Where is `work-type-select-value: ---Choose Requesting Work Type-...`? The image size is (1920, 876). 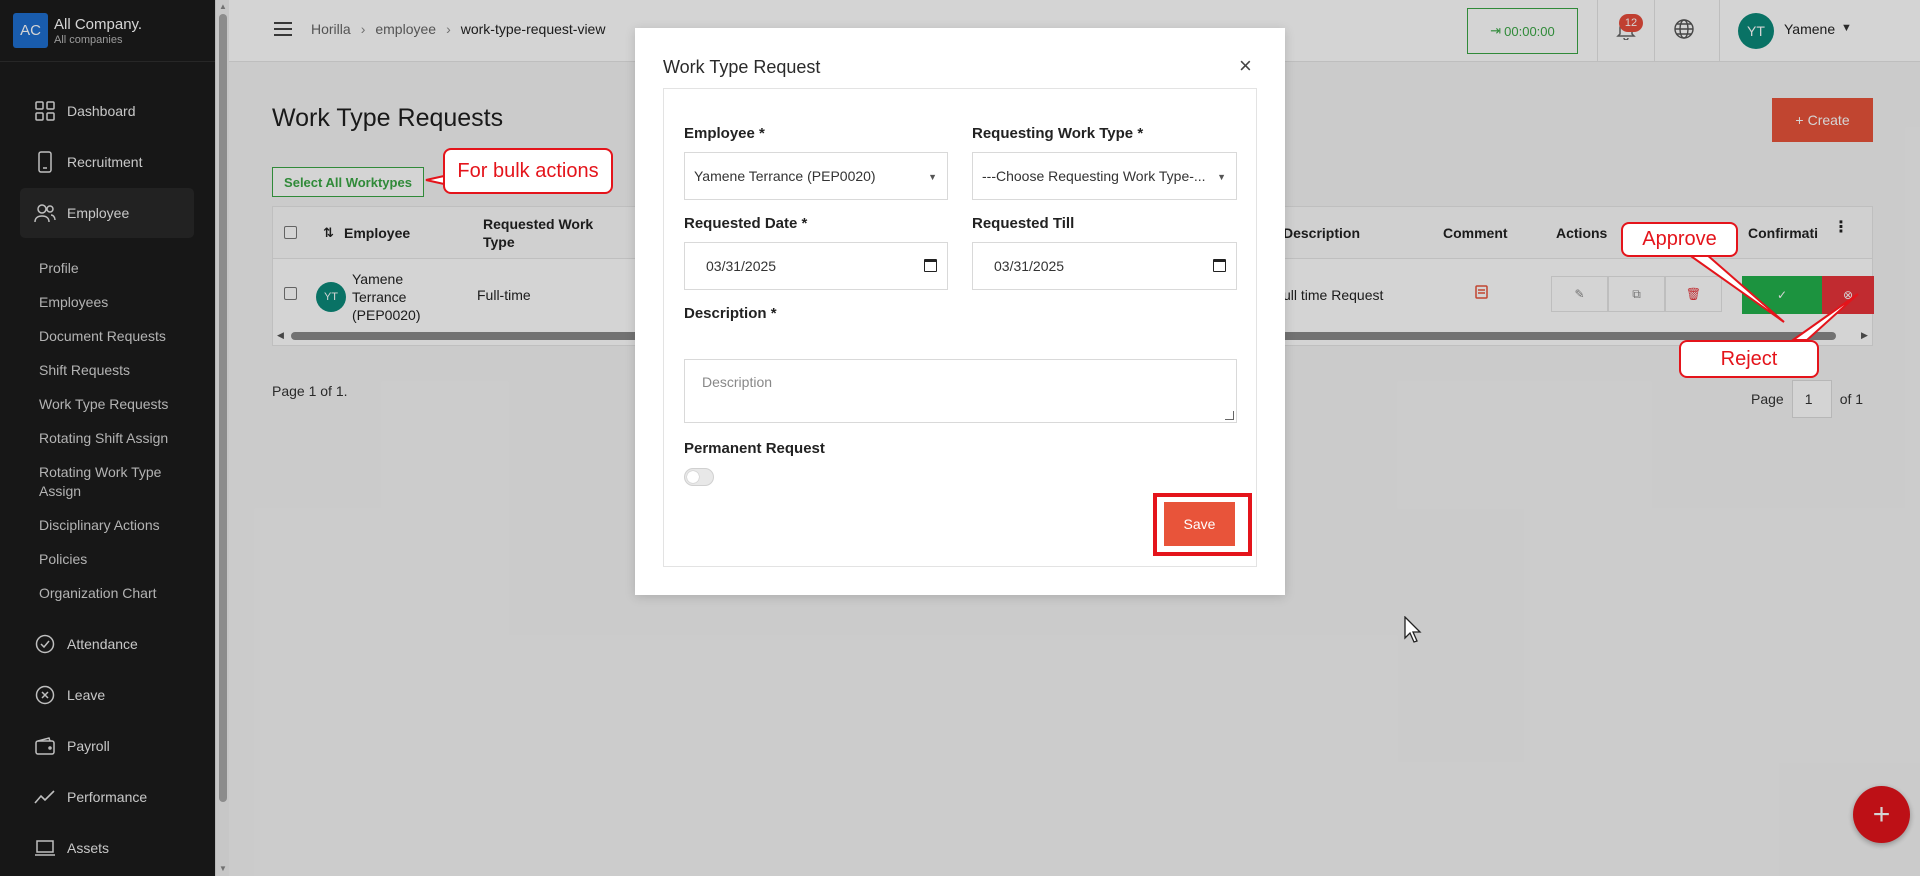
work-type-select-value: ---Choose Requesting Work Type-... is located at coordinates (1094, 176).